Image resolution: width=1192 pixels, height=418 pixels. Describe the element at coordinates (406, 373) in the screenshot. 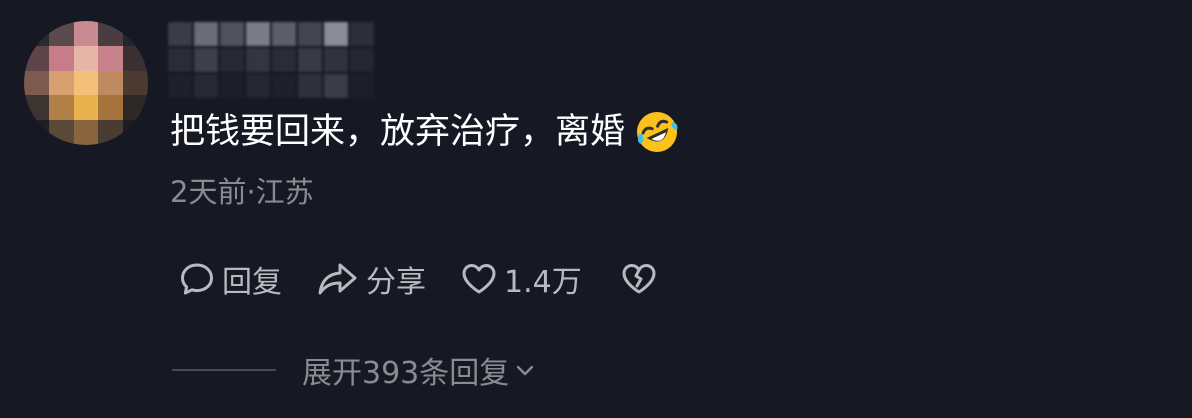

I see `expand-replies-label: 展开393条回复` at that location.